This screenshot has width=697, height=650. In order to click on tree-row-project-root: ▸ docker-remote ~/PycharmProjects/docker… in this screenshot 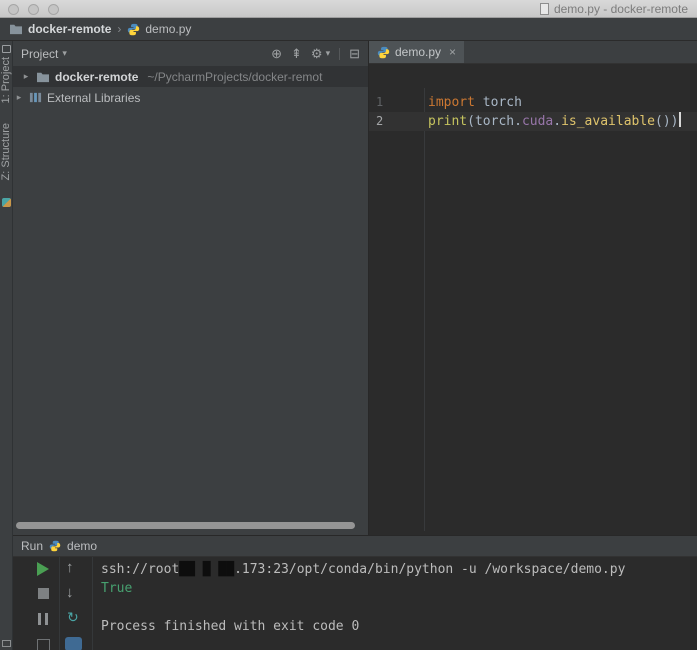, I will do `click(190, 76)`.